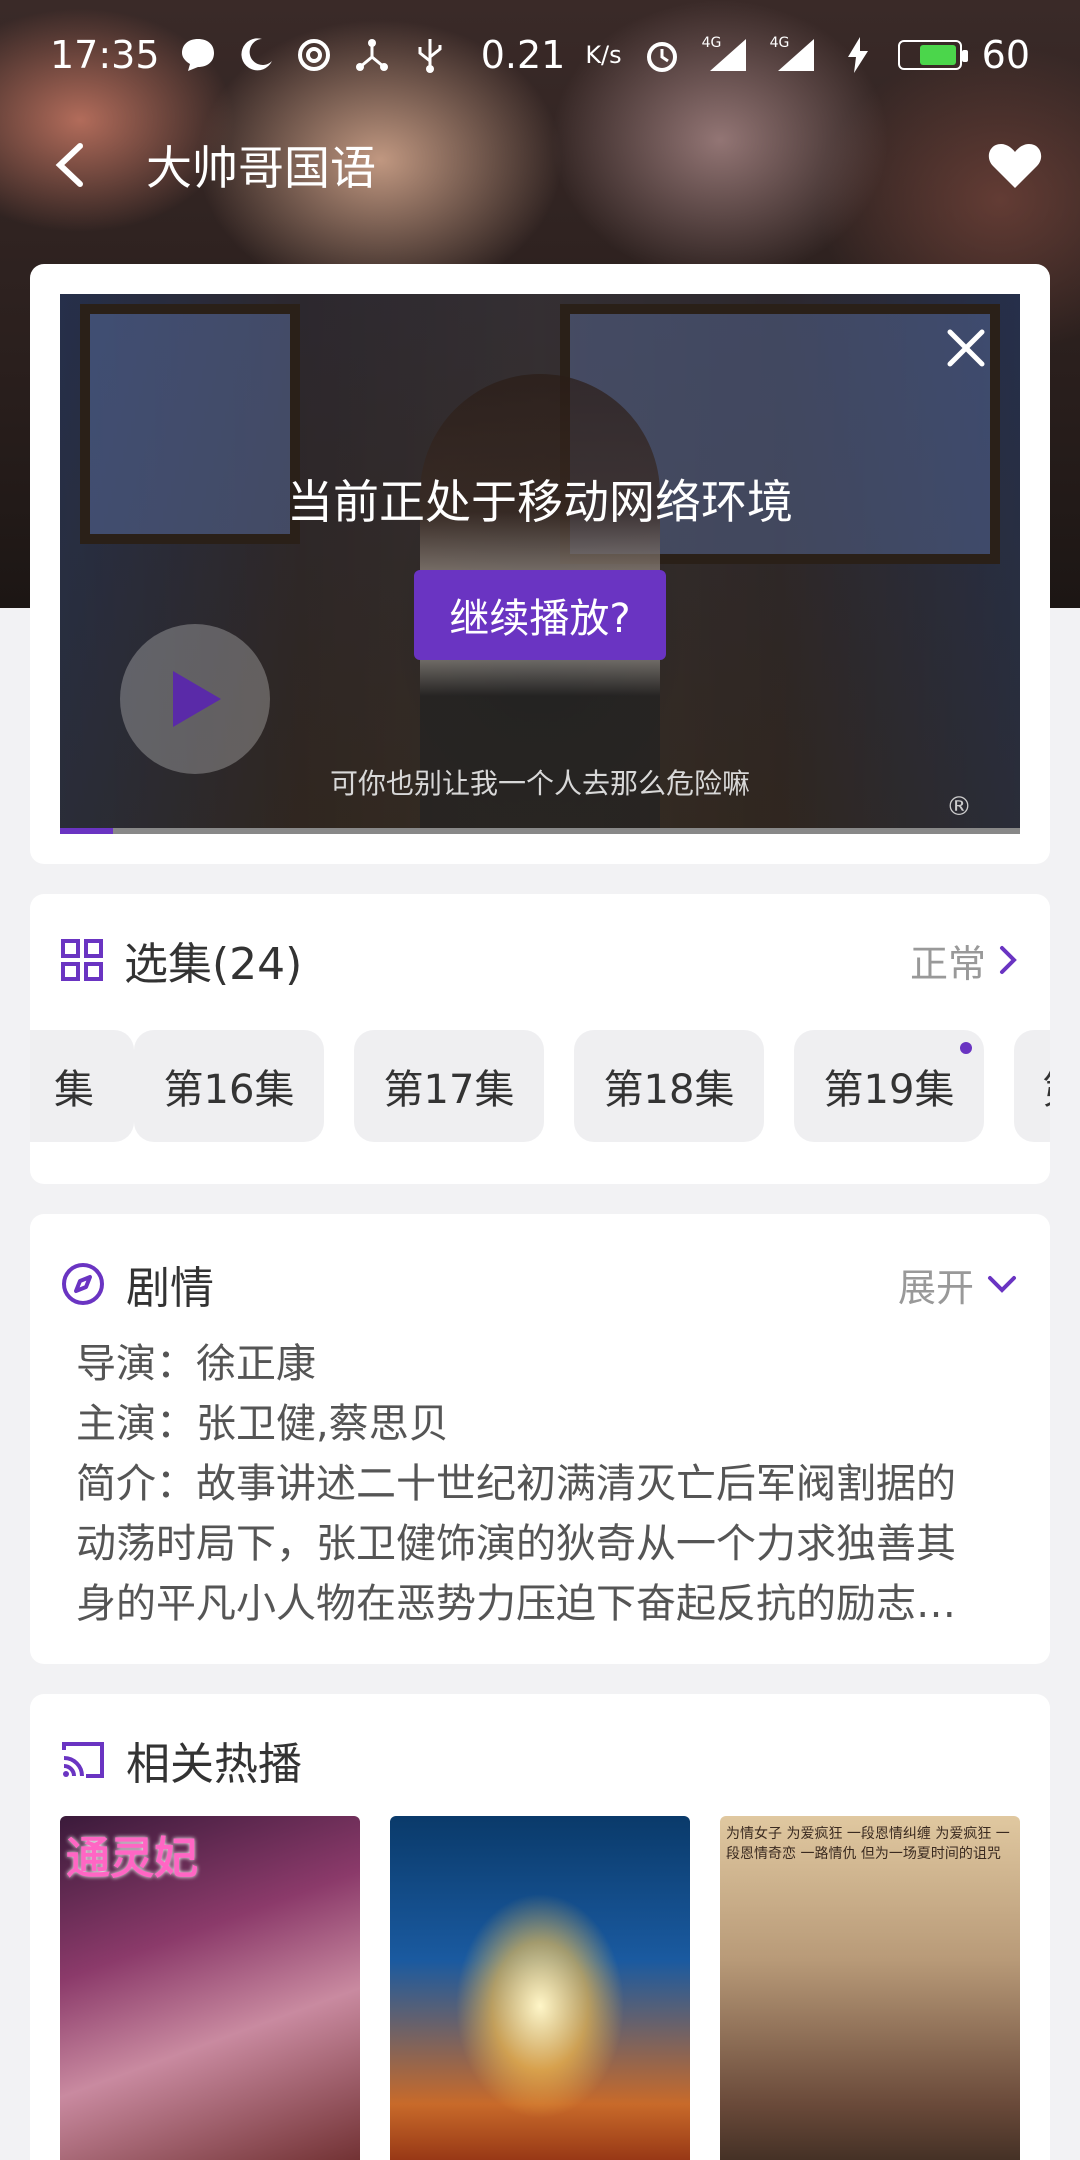 The height and width of the screenshot is (2160, 1080). What do you see at coordinates (132, 1858) in the screenshot?
I see `poster-title: 通灵妃` at bounding box center [132, 1858].